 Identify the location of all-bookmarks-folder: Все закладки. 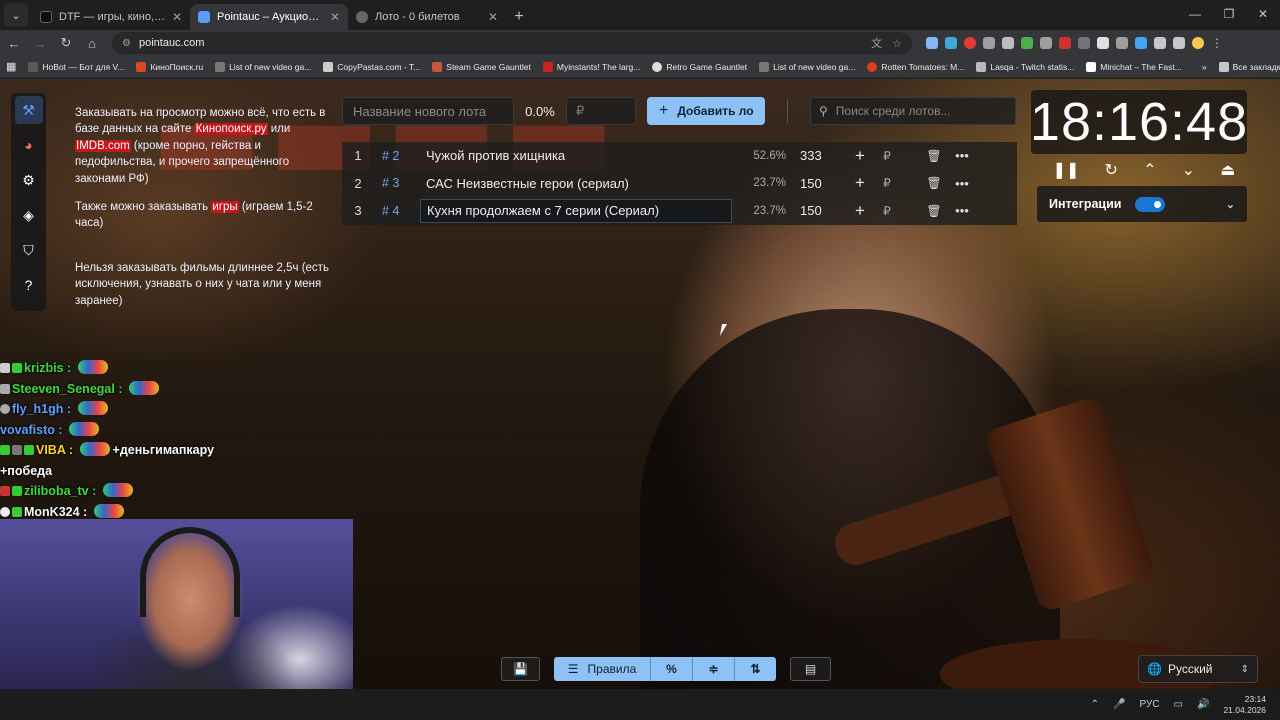
(1246, 66).